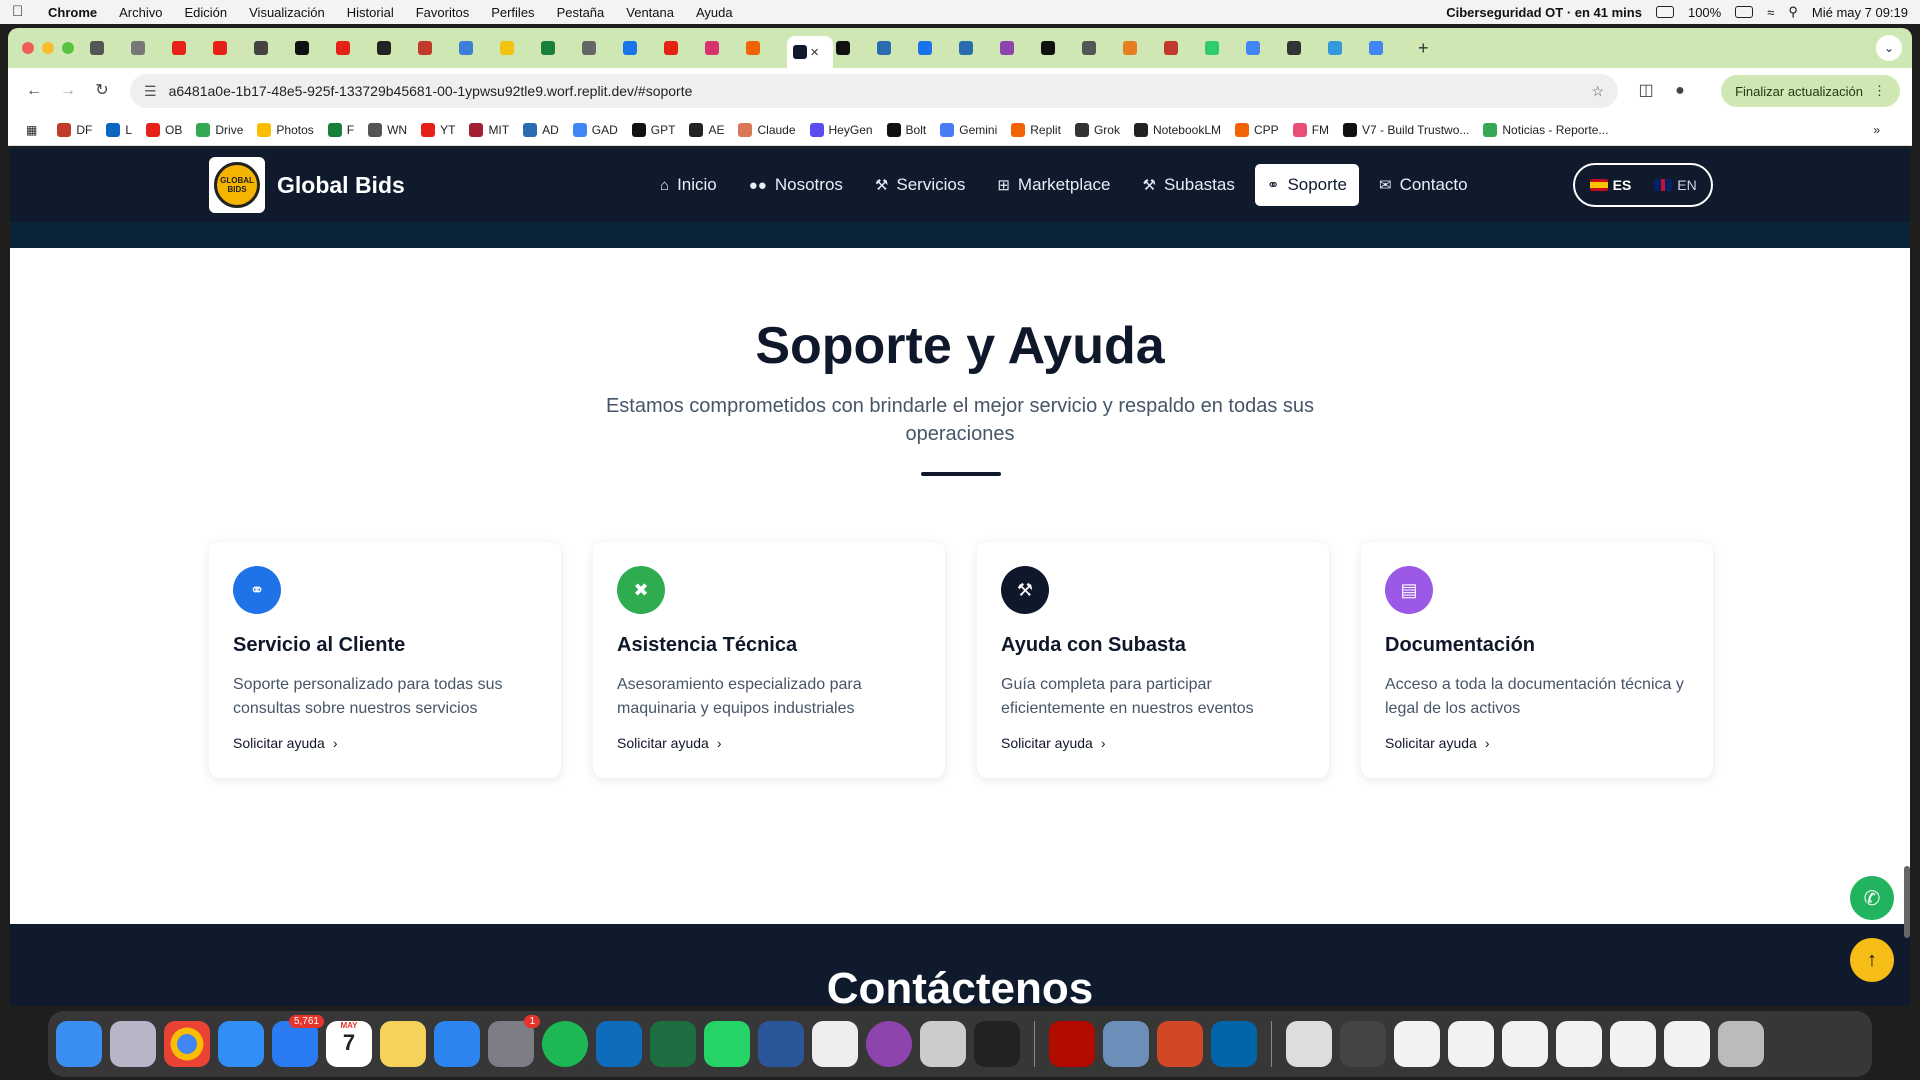 The width and height of the screenshot is (1920, 1080). Describe the element at coordinates (119, 129) in the screenshot. I see `bookmark-item: L` at that location.